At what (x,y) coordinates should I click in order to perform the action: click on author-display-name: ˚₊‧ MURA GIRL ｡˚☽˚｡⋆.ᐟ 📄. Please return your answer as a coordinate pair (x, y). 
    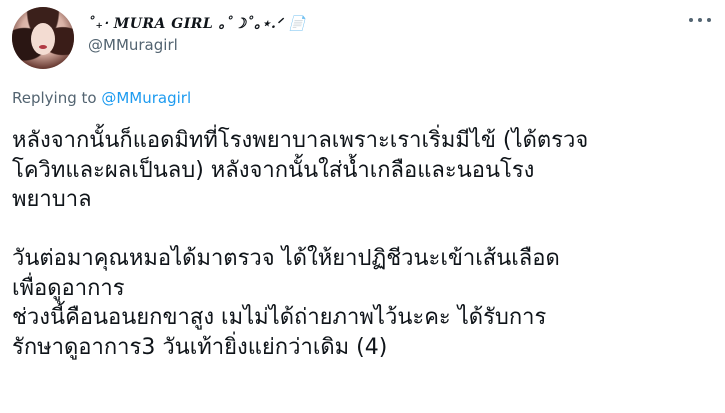
    Looking at the image, I should click on (197, 23).